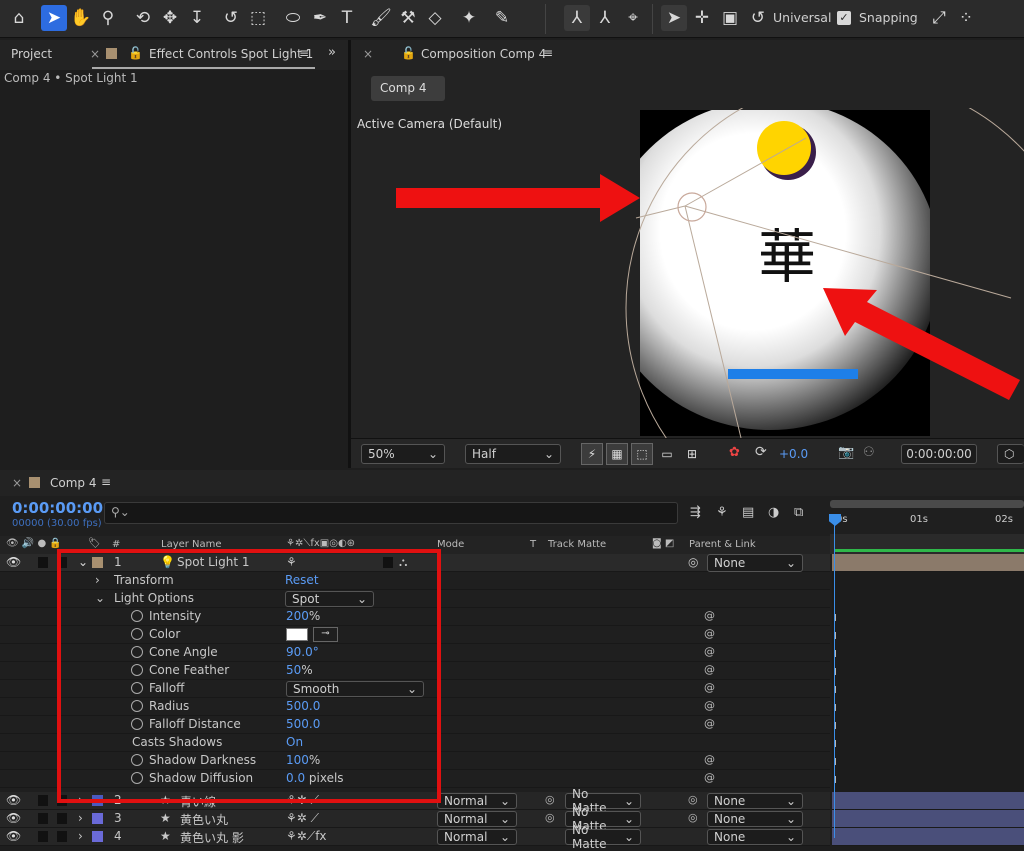 The width and height of the screenshot is (1024, 851). Describe the element at coordinates (734, 452) in the screenshot. I see `channels-icon: ✿` at that location.